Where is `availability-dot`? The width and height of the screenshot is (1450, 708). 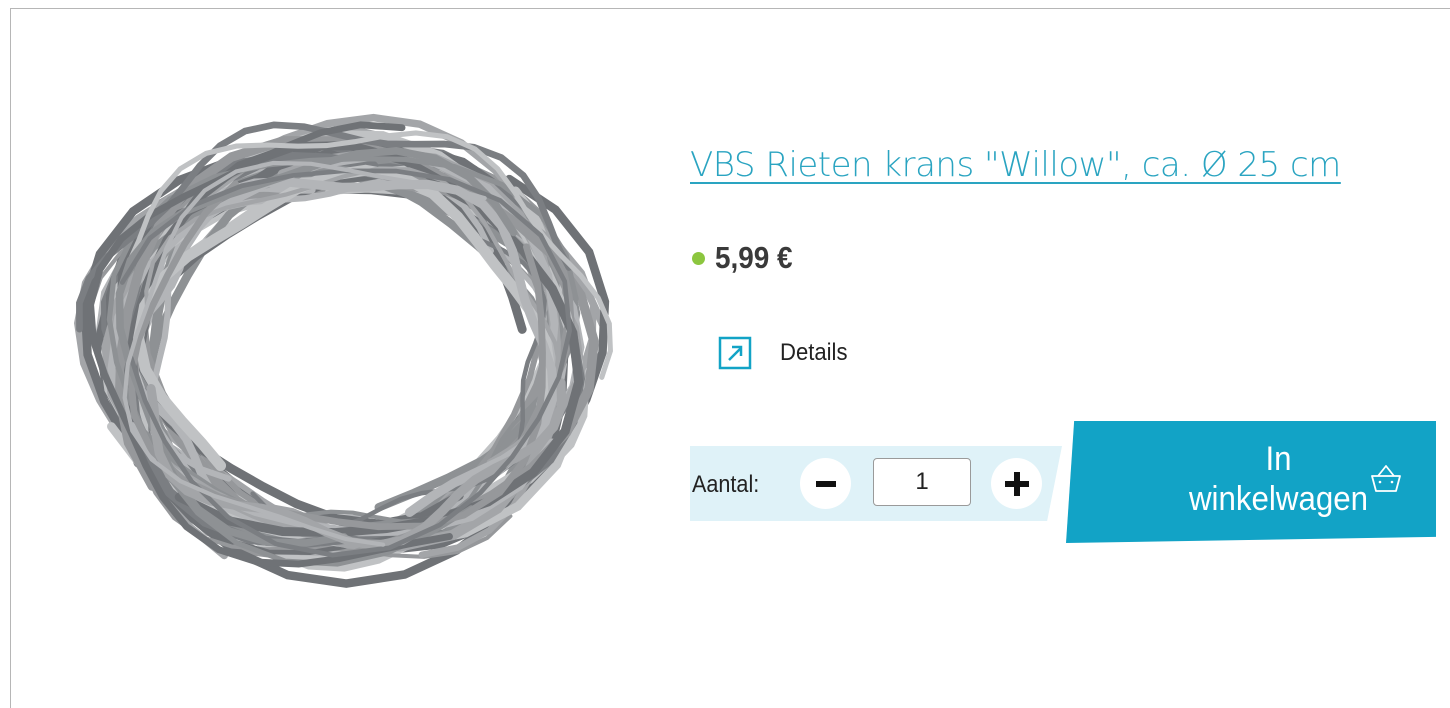
availability-dot is located at coordinates (698, 258).